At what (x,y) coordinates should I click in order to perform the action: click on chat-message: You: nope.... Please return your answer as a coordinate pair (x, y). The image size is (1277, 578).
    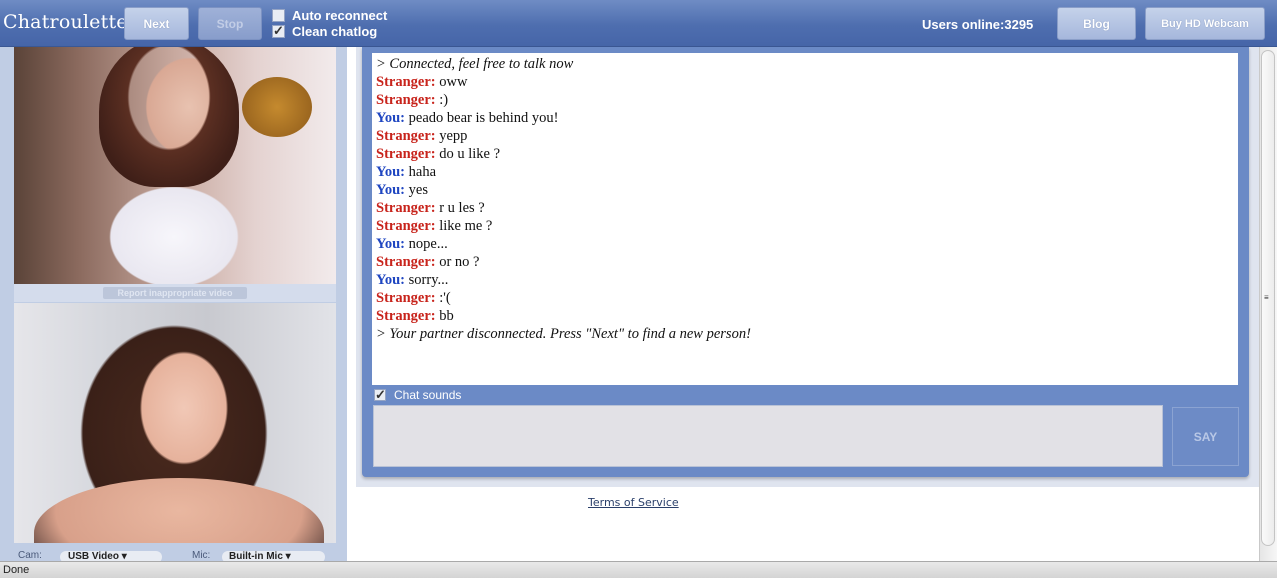
    Looking at the image, I should click on (805, 244).